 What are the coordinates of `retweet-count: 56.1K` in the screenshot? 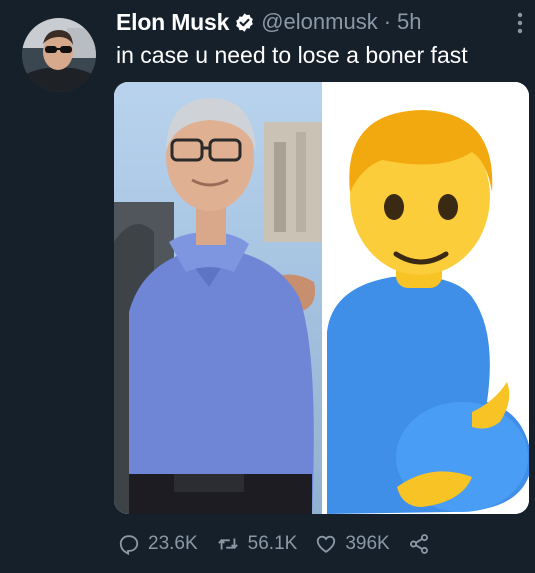 It's located at (272, 543).